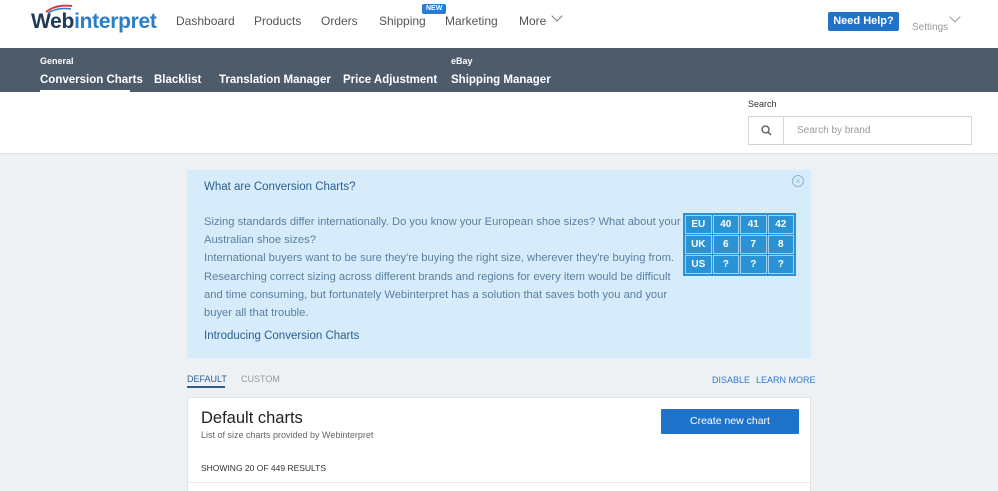 This screenshot has height=491, width=998. Describe the element at coordinates (206, 387) in the screenshot. I see `active-tab-underline` at that location.